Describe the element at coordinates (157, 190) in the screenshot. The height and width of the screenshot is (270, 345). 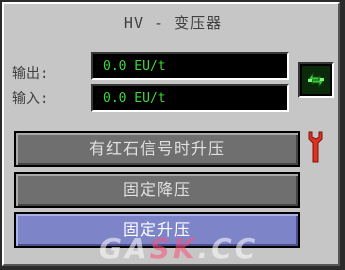
I see `mode-button-fixed-step-down: 固定降压` at that location.